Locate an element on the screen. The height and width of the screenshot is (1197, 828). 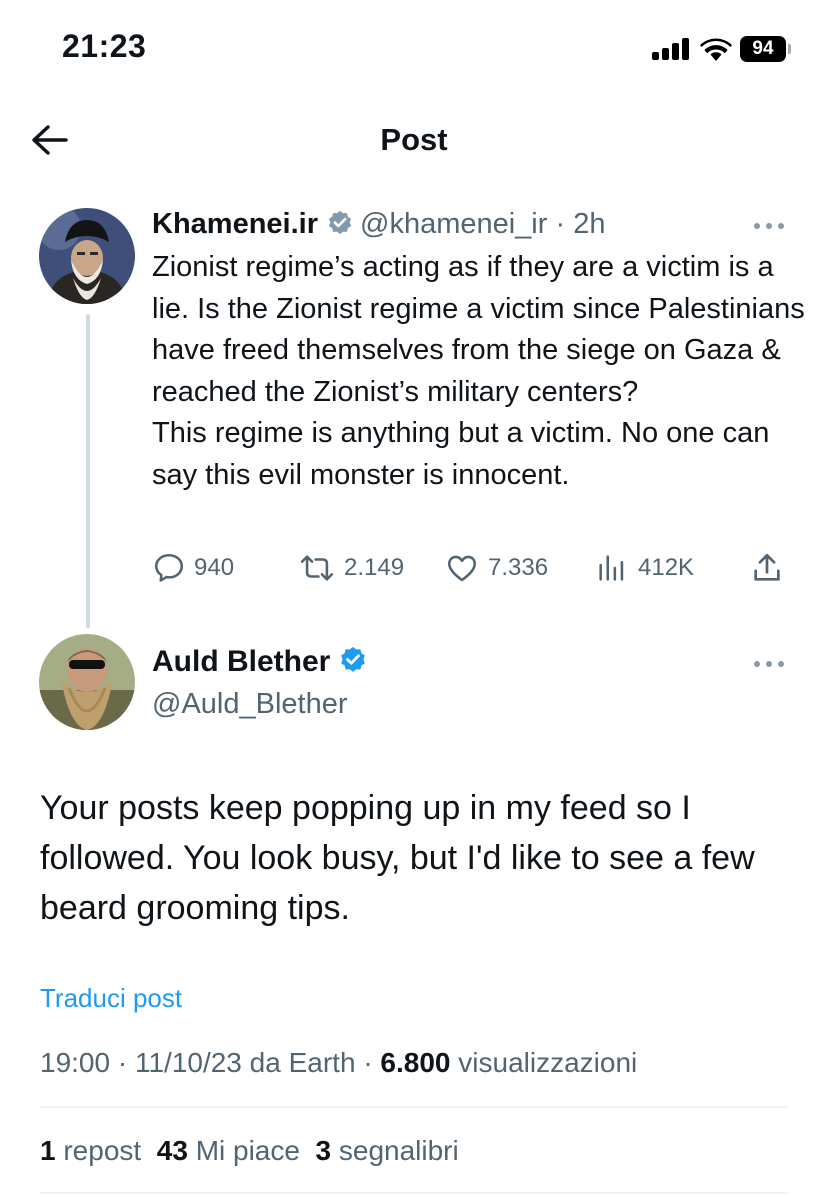
bookmarks-label: segnalibri is located at coordinates (398, 1150).